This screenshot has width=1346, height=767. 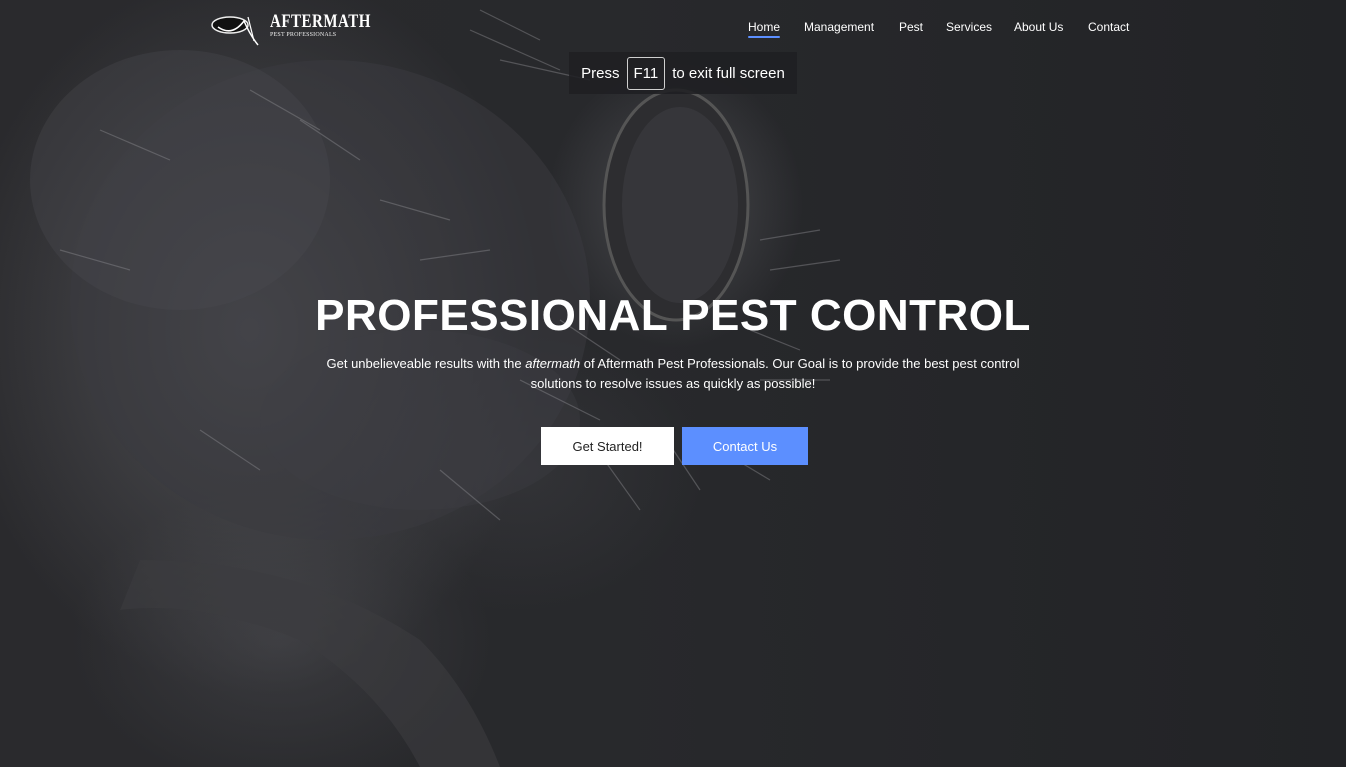 I want to click on brand-name: AFTERMATH, so click(x=320, y=21).